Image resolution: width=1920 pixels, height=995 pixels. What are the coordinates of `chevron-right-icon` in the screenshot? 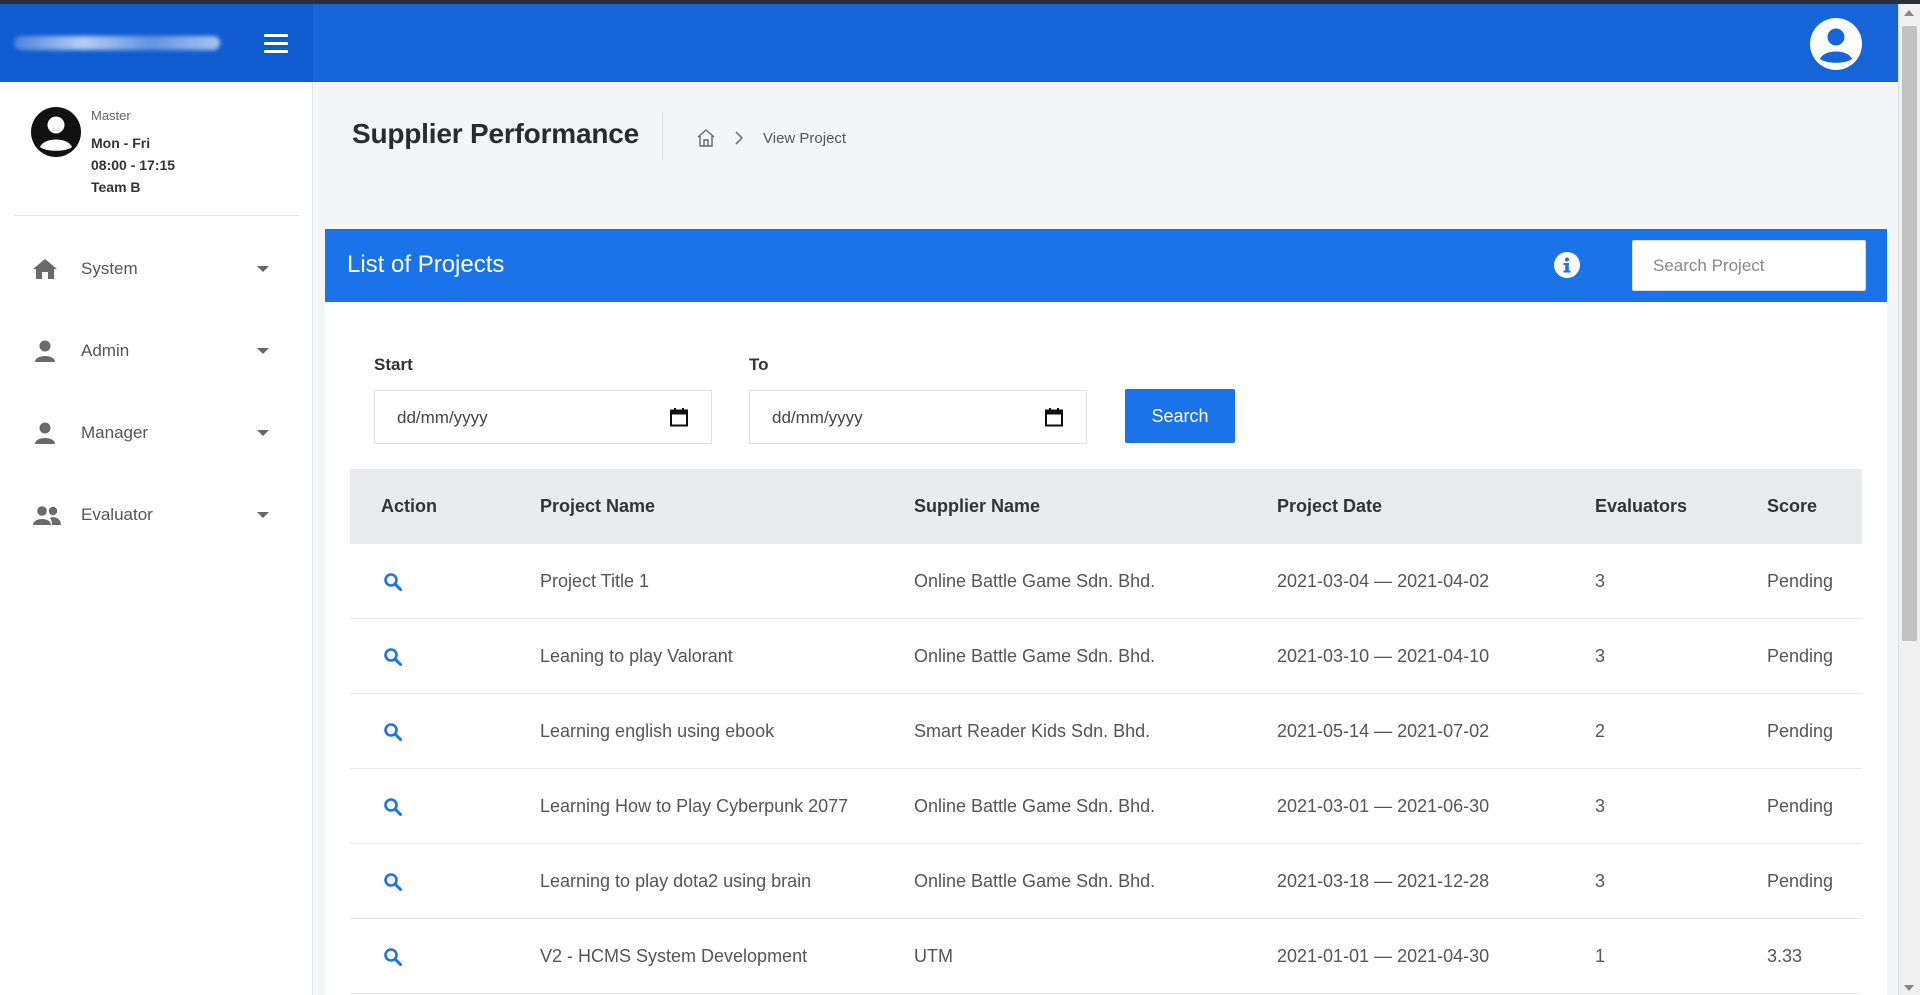 It's located at (739, 138).